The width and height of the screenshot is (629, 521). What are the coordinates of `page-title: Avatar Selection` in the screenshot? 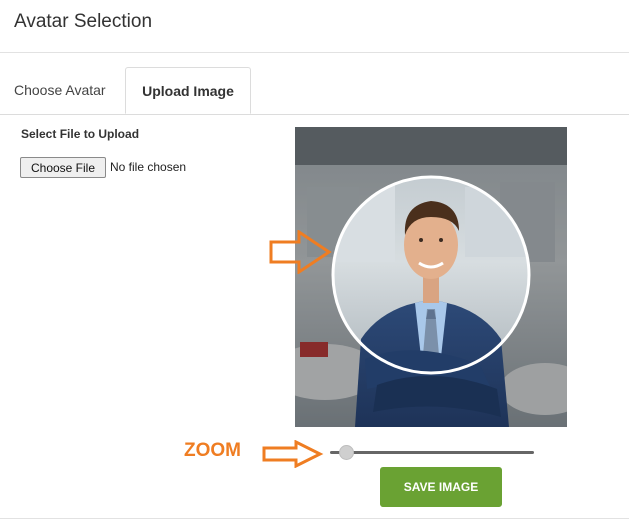 It's located at (83, 21).